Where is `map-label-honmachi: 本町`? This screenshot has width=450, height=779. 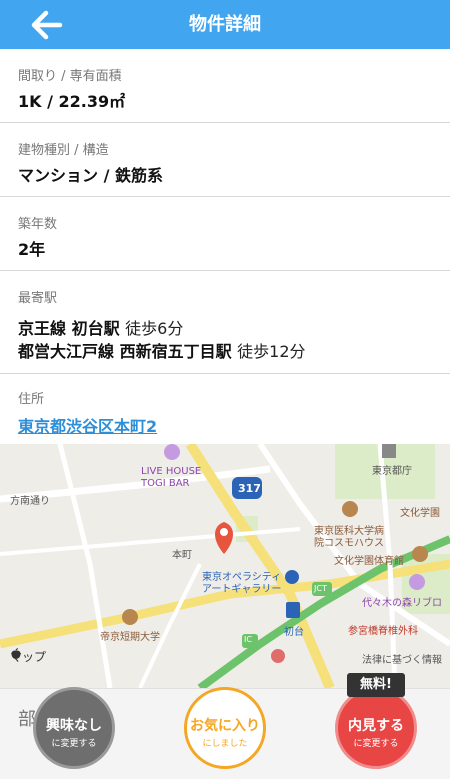
map-label-honmachi: 本町 is located at coordinates (182, 555).